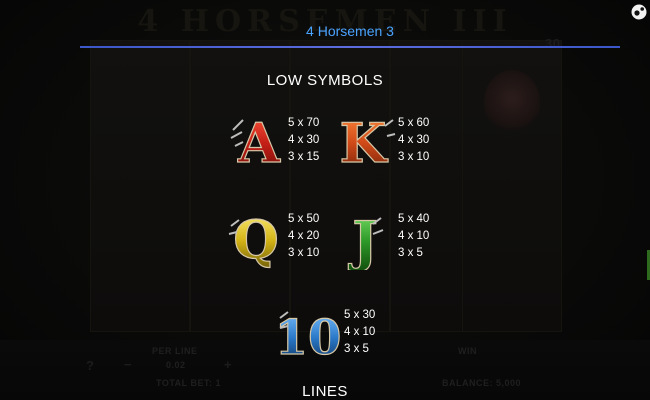  Describe the element at coordinates (414, 123) in the screenshot. I see `pay-5x: 5 x 60` at that location.